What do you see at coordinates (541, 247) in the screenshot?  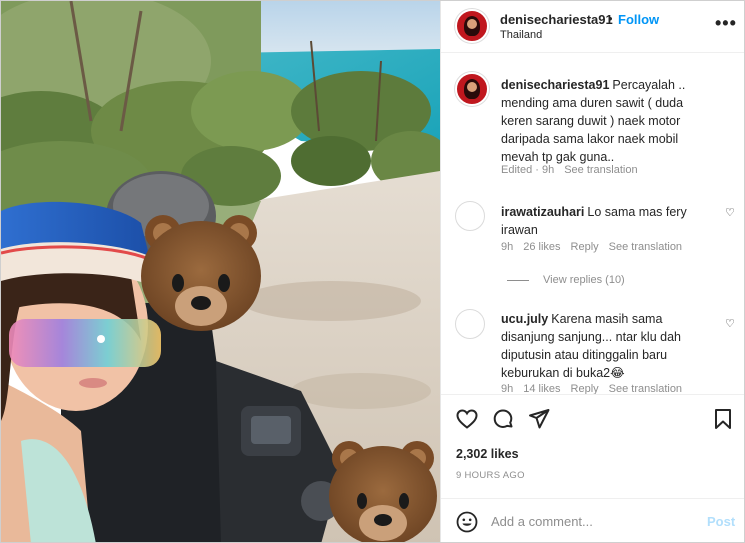 I see `comment-likes: 26 likes` at bounding box center [541, 247].